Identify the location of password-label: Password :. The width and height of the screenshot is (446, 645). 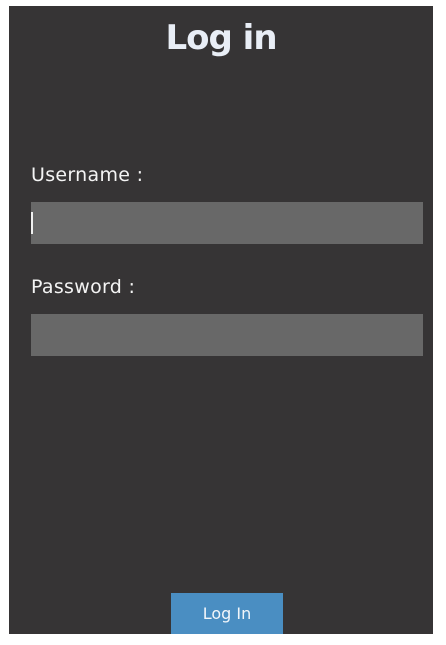
(83, 287).